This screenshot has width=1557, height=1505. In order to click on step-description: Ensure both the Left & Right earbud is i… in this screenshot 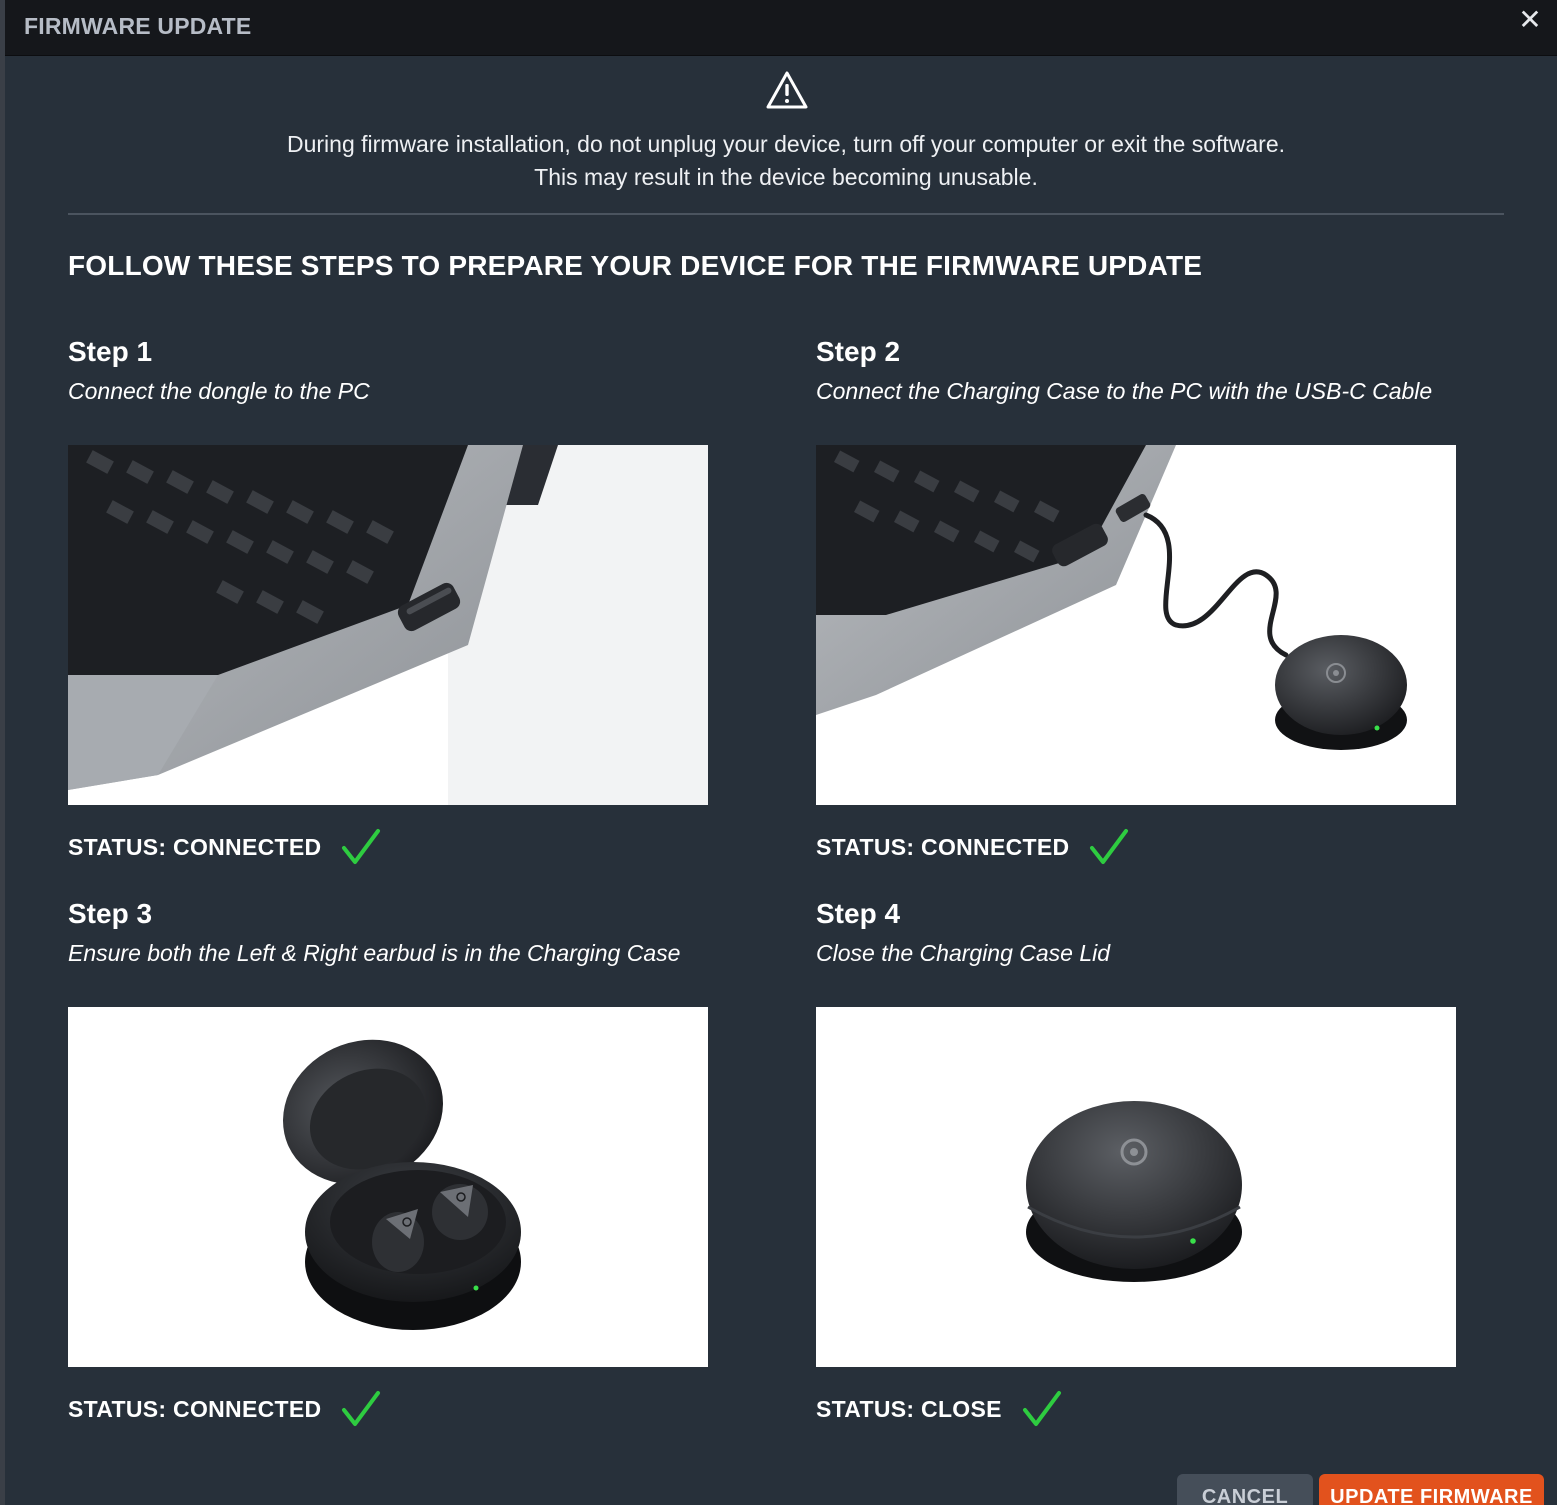, I will do `click(374, 953)`.